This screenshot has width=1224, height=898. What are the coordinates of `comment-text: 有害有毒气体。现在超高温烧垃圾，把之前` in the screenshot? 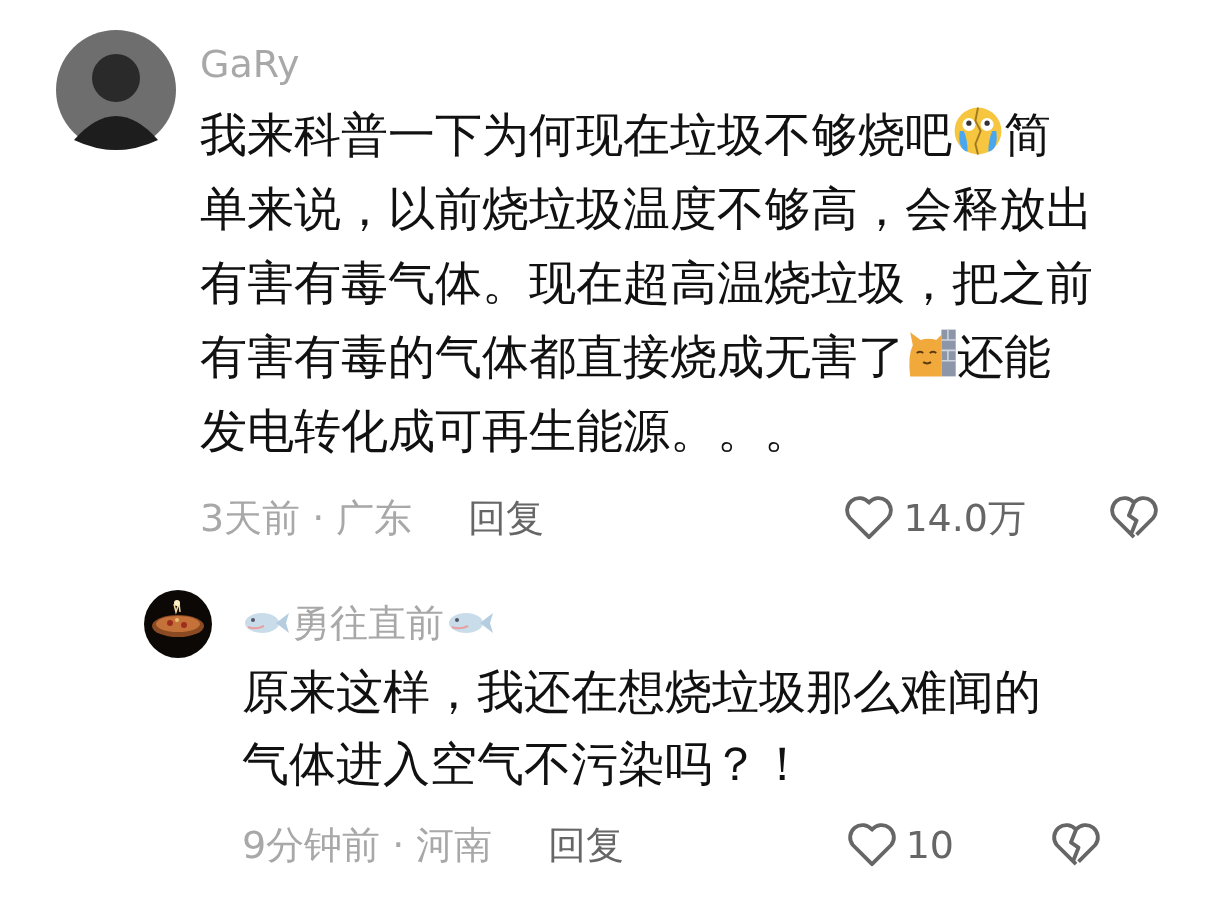 It's located at (646, 282).